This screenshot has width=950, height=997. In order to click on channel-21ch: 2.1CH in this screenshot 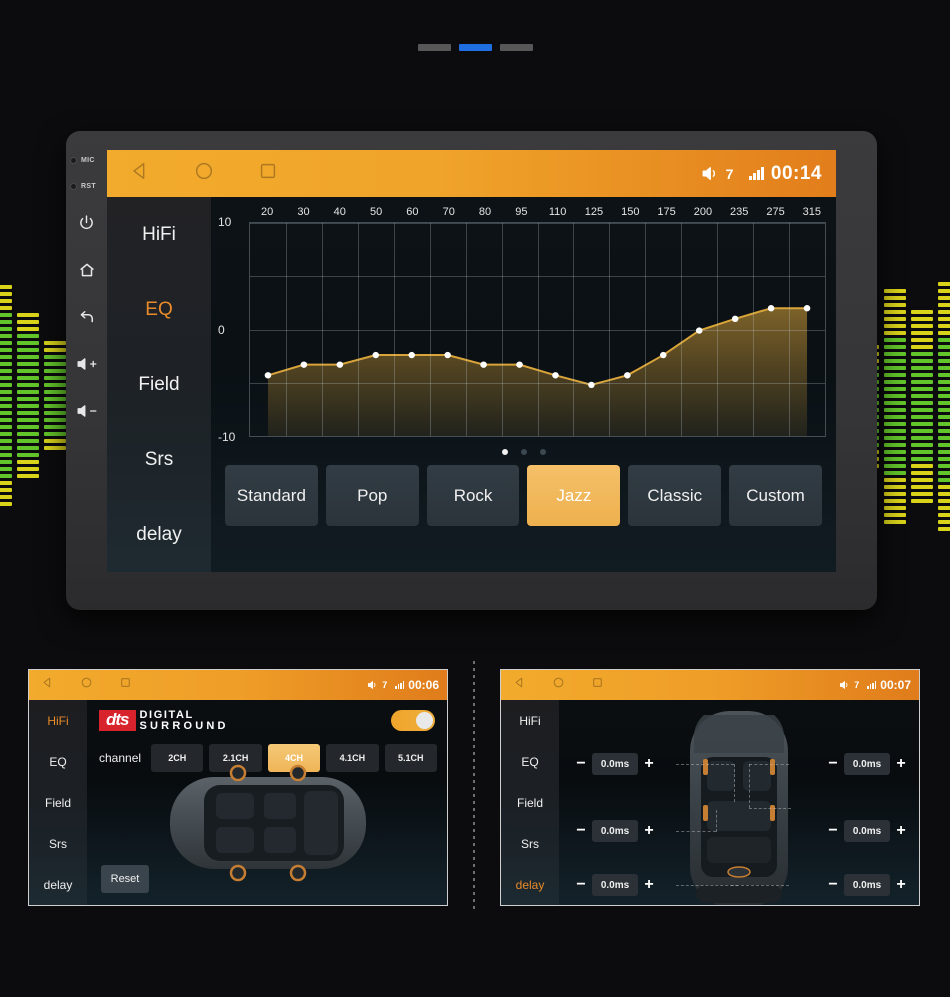, I will do `click(235, 757)`.